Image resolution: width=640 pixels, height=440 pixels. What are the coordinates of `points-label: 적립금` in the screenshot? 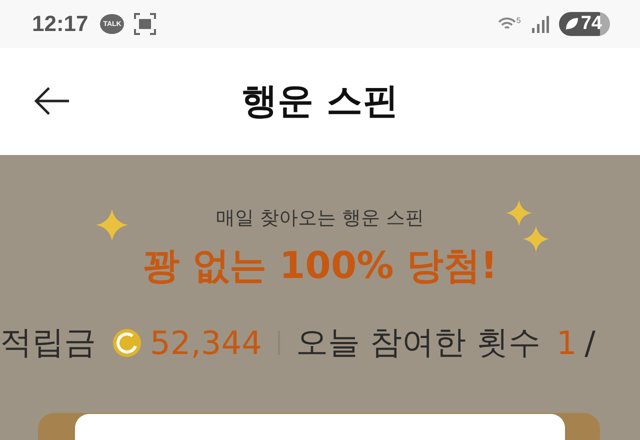 It's located at (48, 342).